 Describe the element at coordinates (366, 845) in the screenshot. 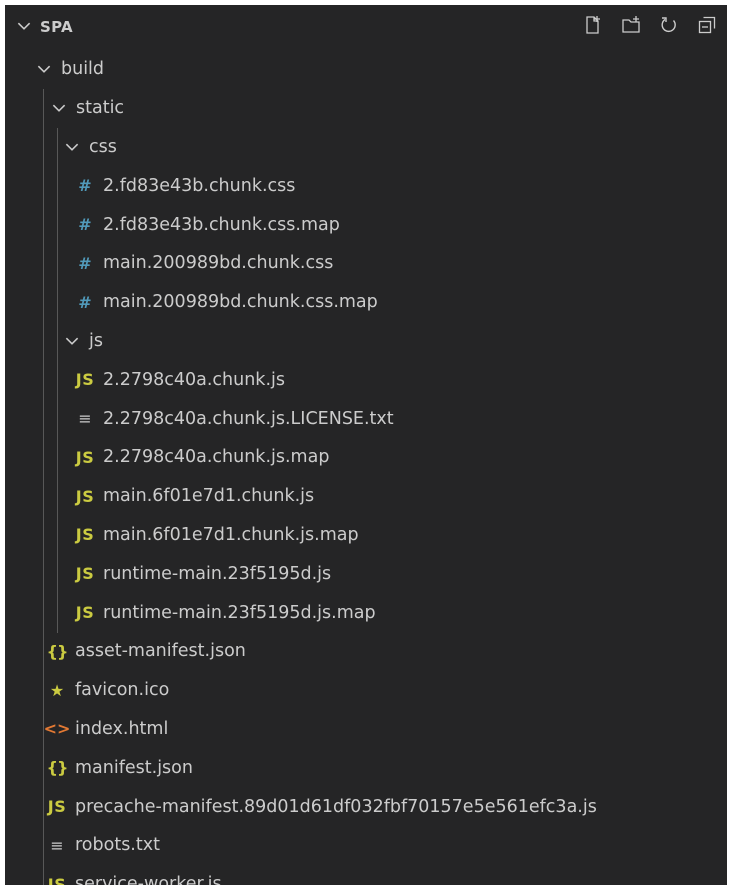

I see `file-item: ≡ robots.txt` at that location.